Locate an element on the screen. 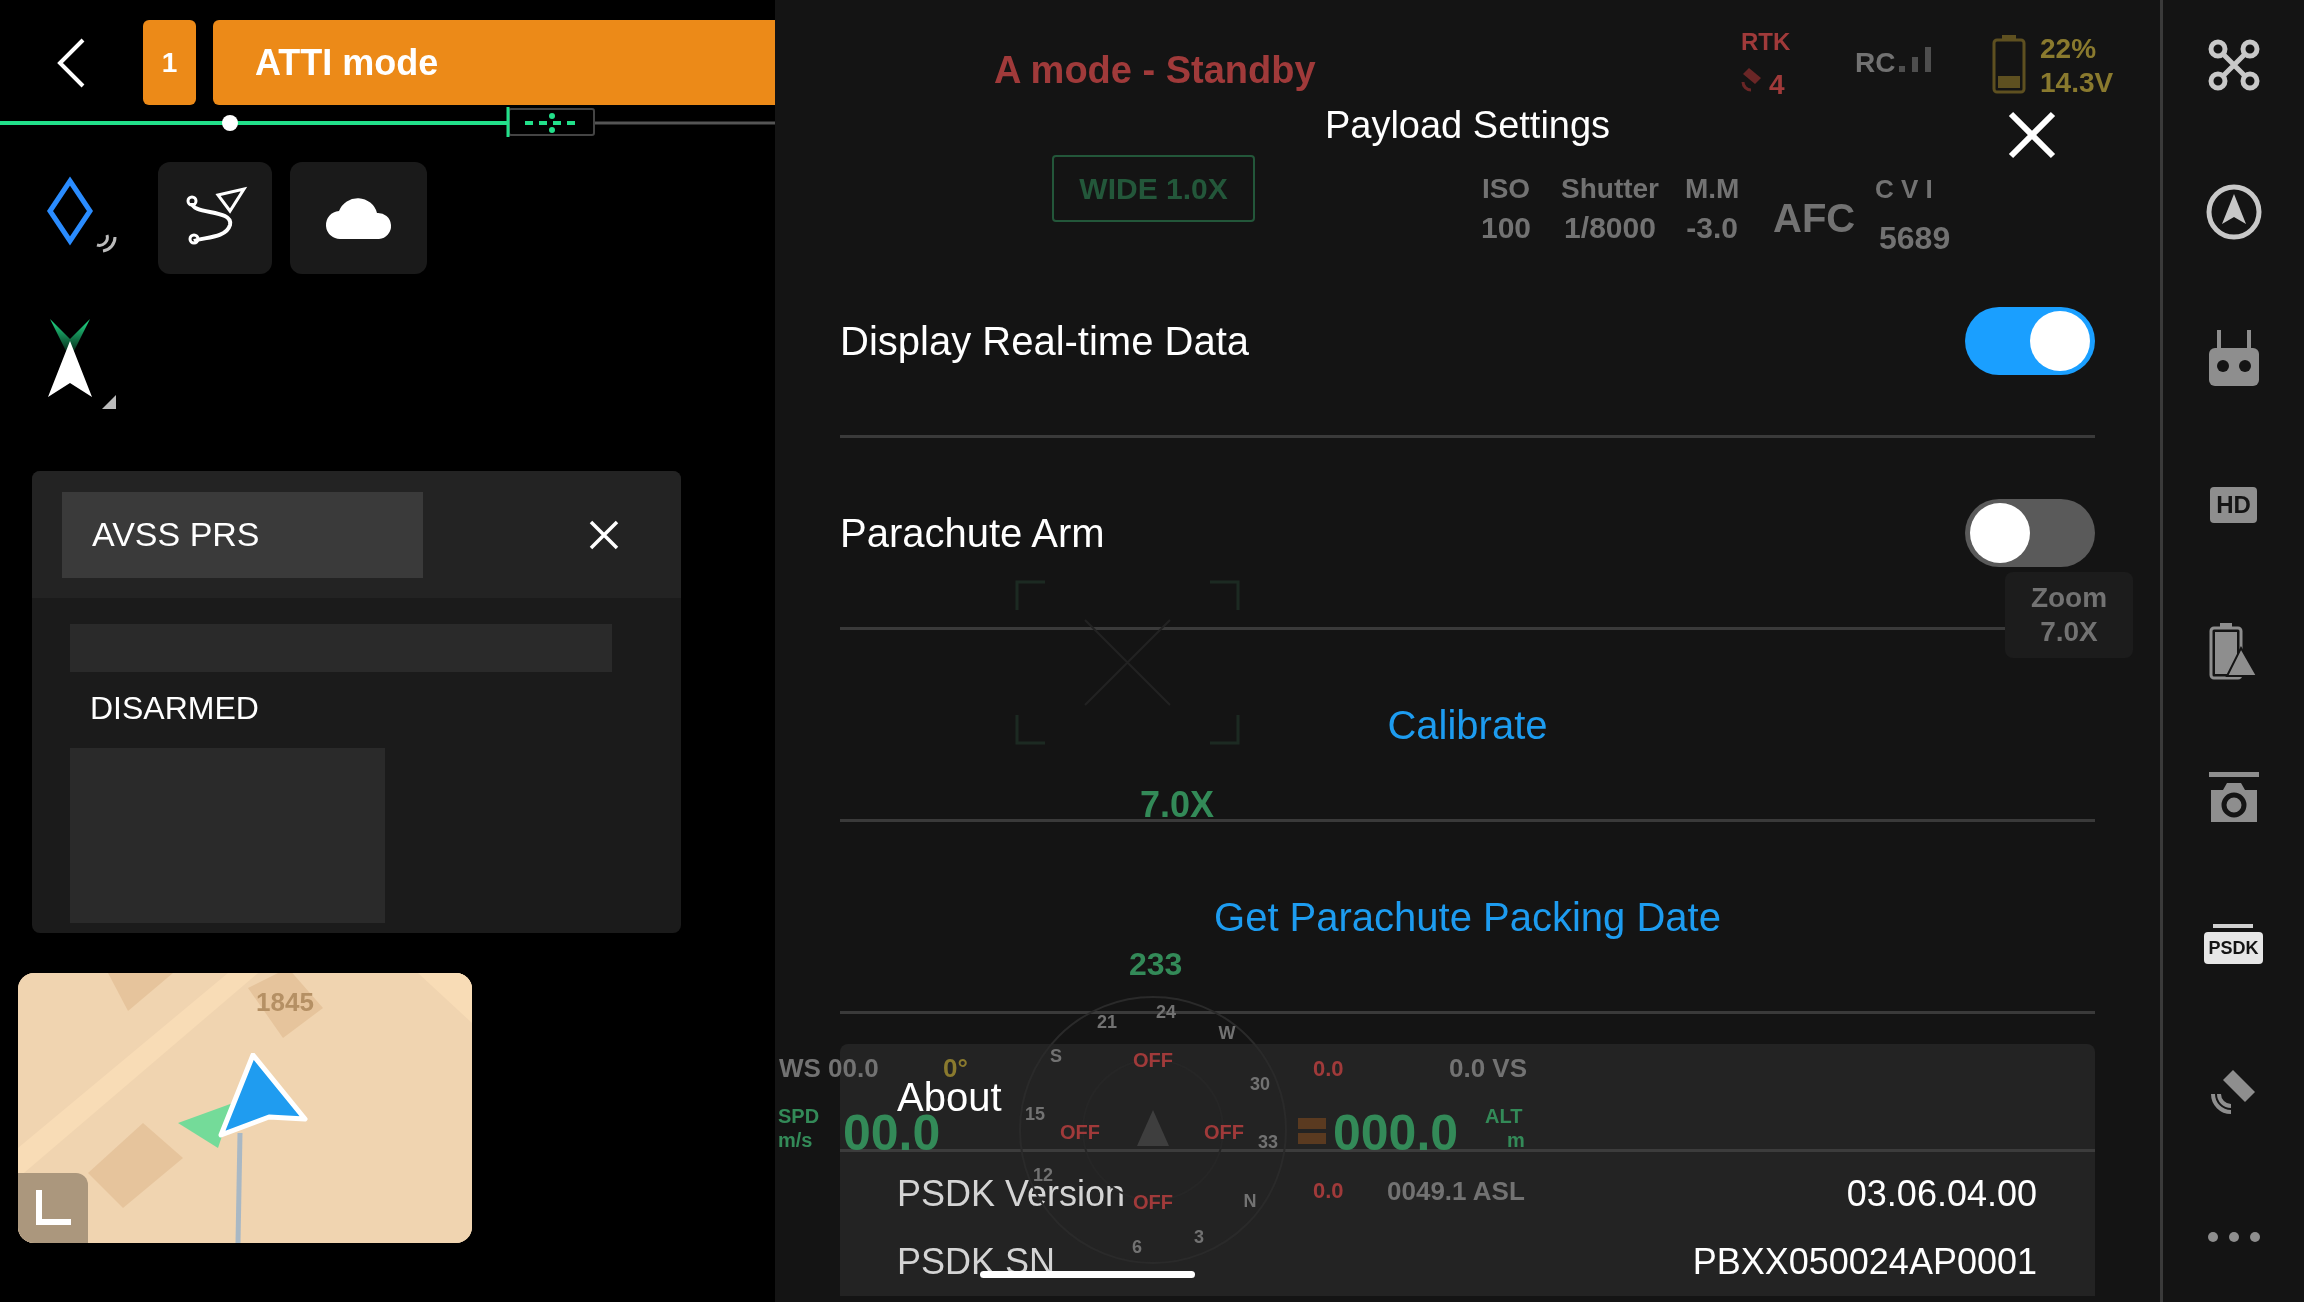 The height and width of the screenshot is (1302, 2304). map-label: 1845 is located at coordinates (285, 1002).